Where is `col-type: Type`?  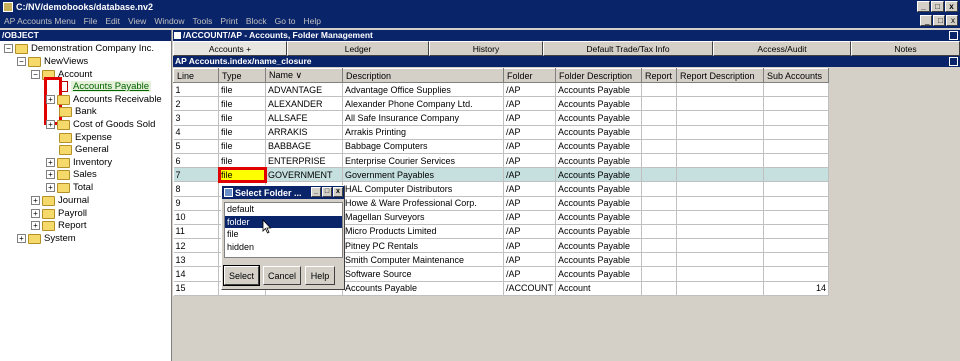 col-type: Type is located at coordinates (242, 75).